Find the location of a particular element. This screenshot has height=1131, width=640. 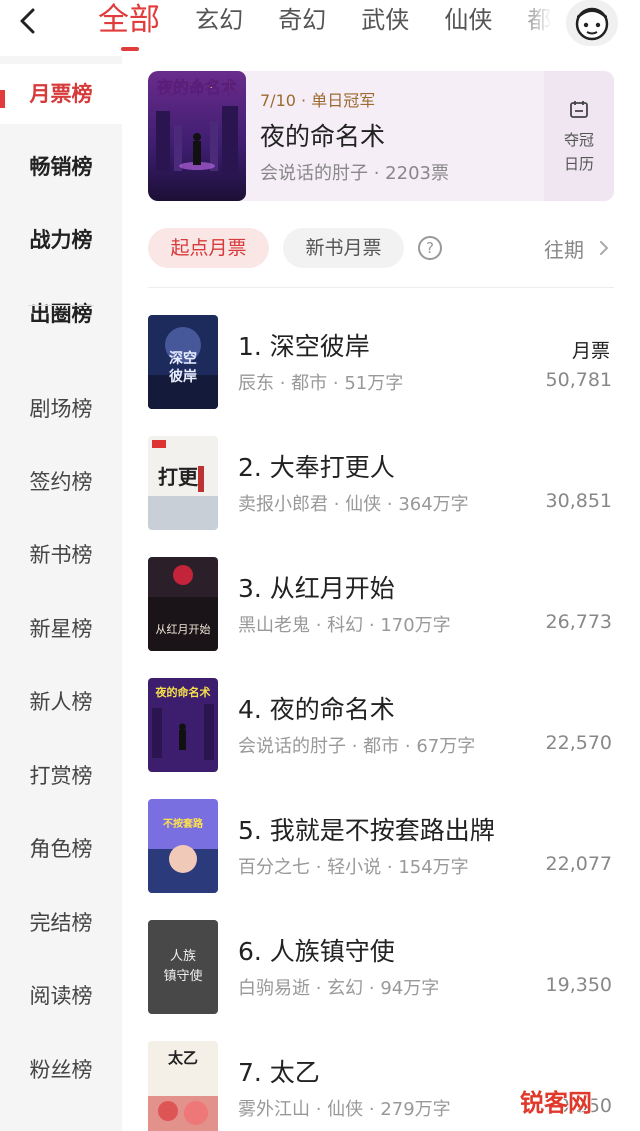

book-votes: 50,781 is located at coordinates (578, 380).